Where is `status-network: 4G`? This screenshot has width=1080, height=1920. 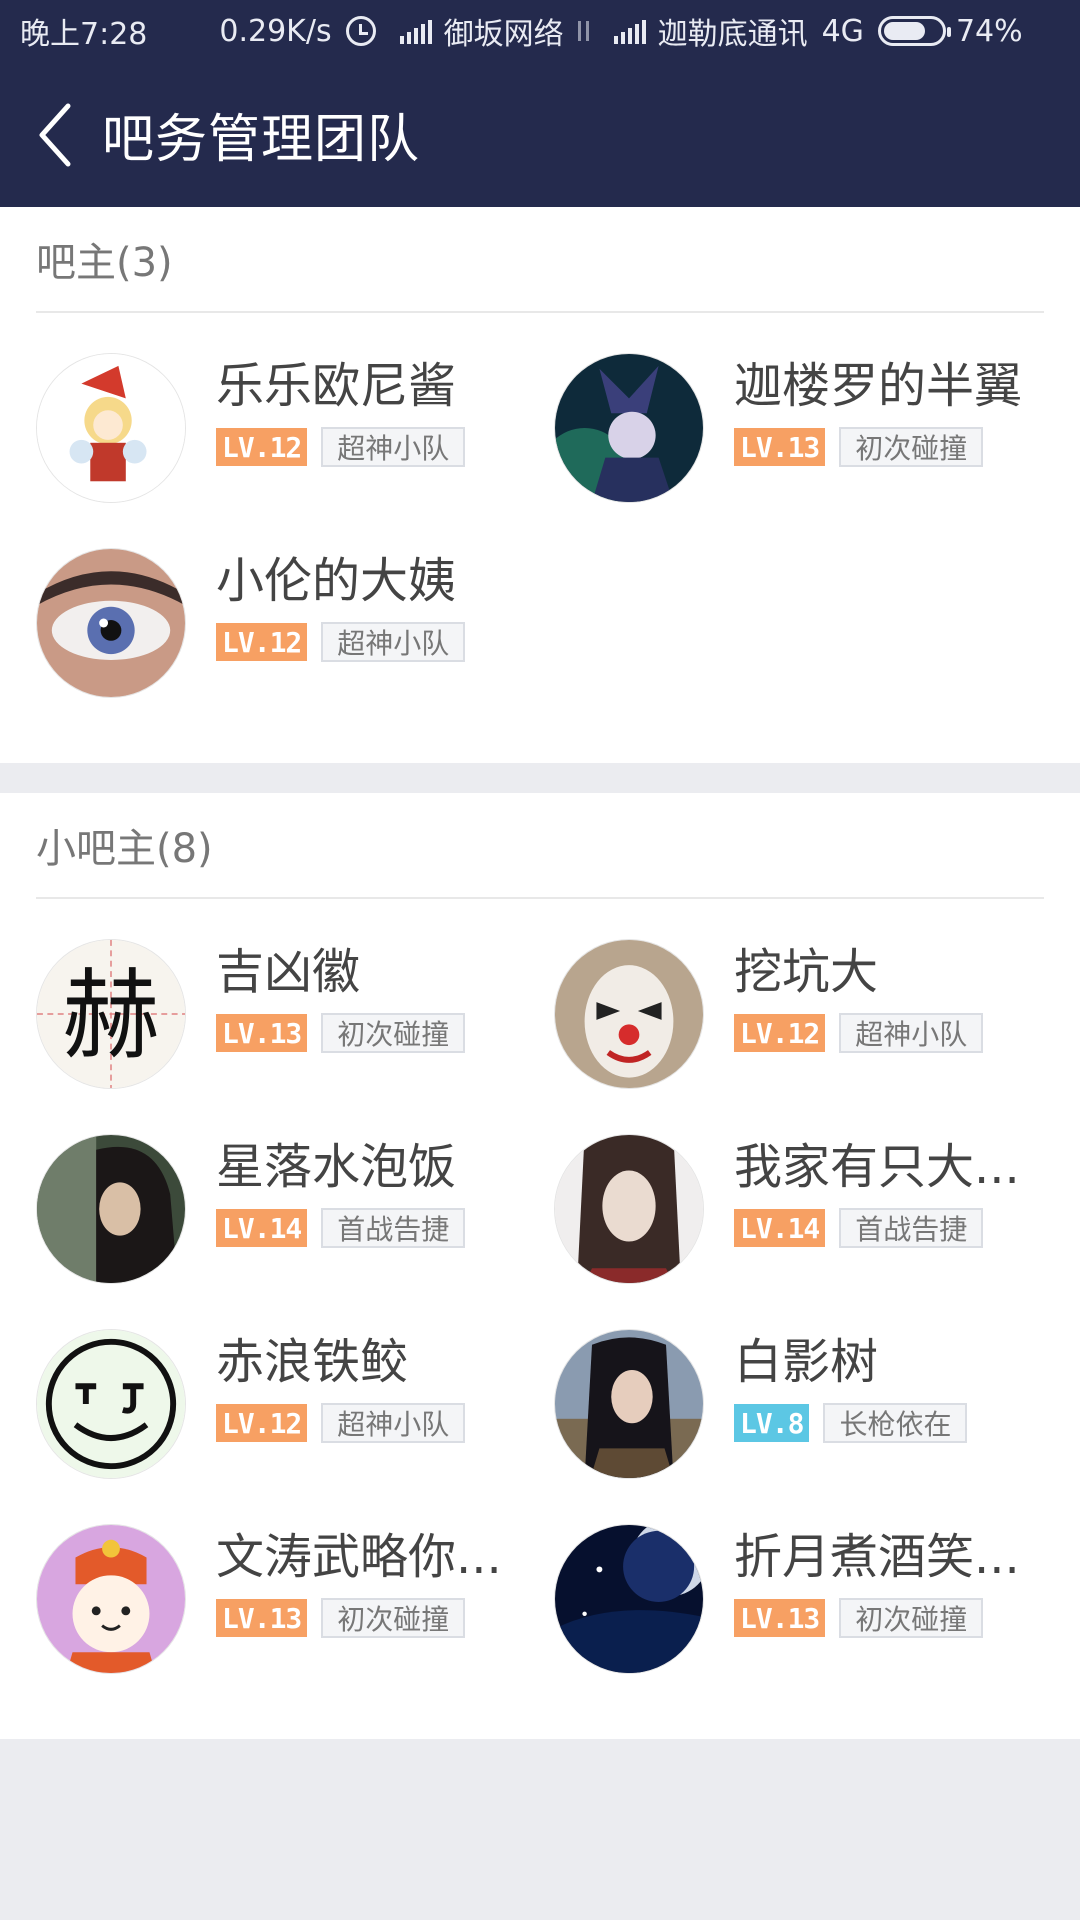 status-network: 4G is located at coordinates (842, 31).